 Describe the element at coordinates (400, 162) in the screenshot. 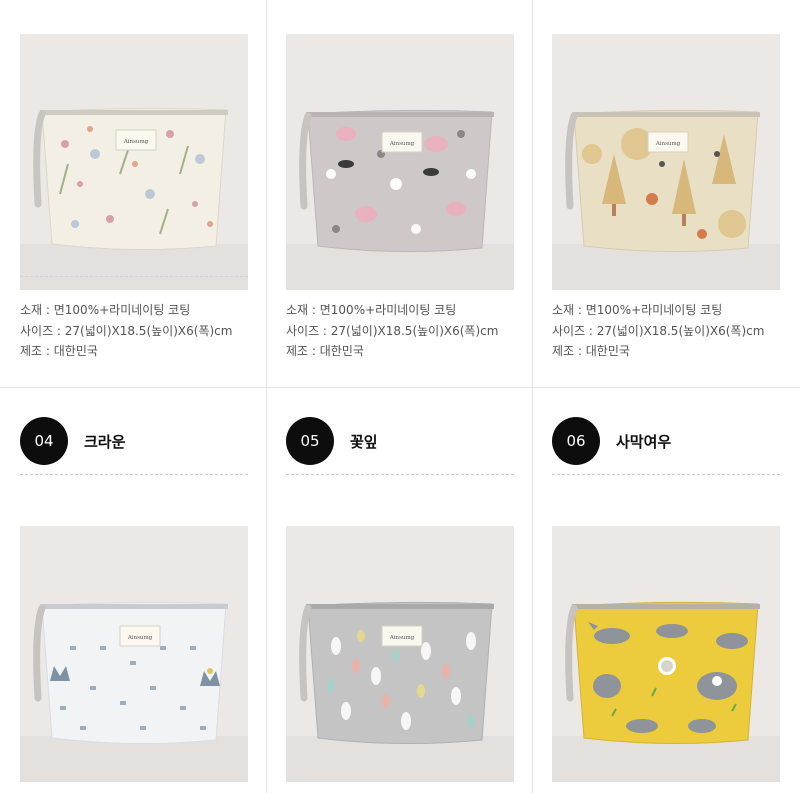

I see `product-image-cat: Ainsumg` at that location.